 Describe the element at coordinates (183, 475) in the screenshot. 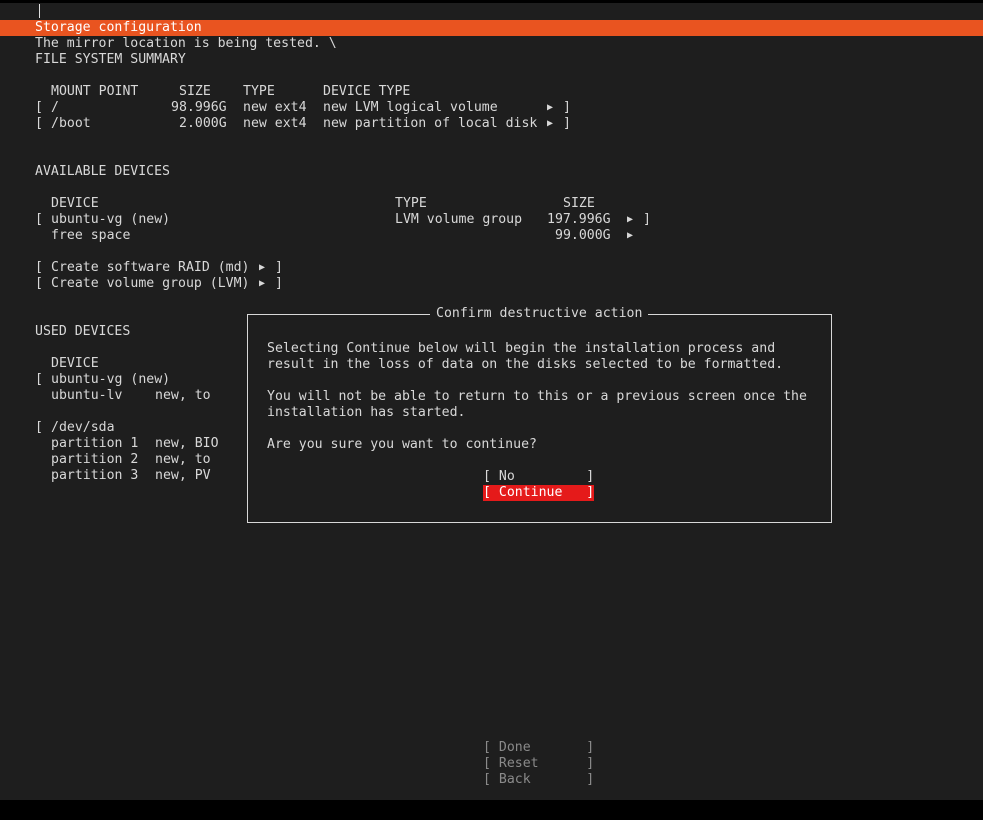

I see `partition-info: new, PV` at that location.